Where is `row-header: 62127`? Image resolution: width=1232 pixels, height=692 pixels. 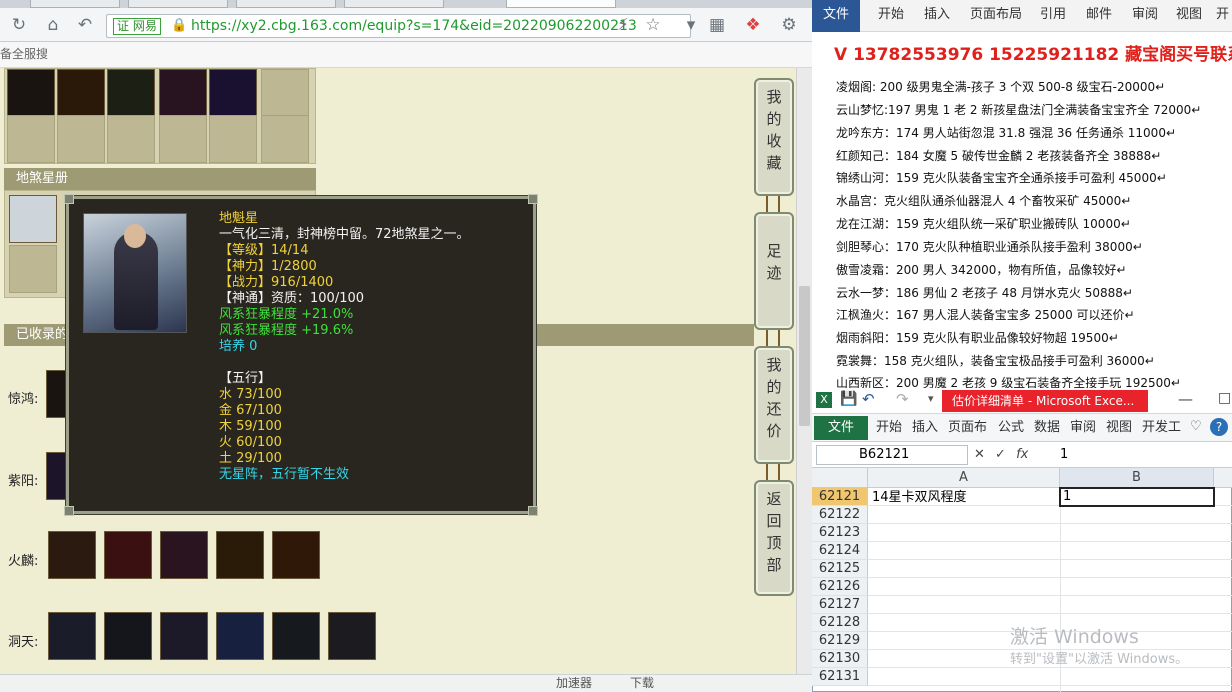 row-header: 62127 is located at coordinates (840, 605).